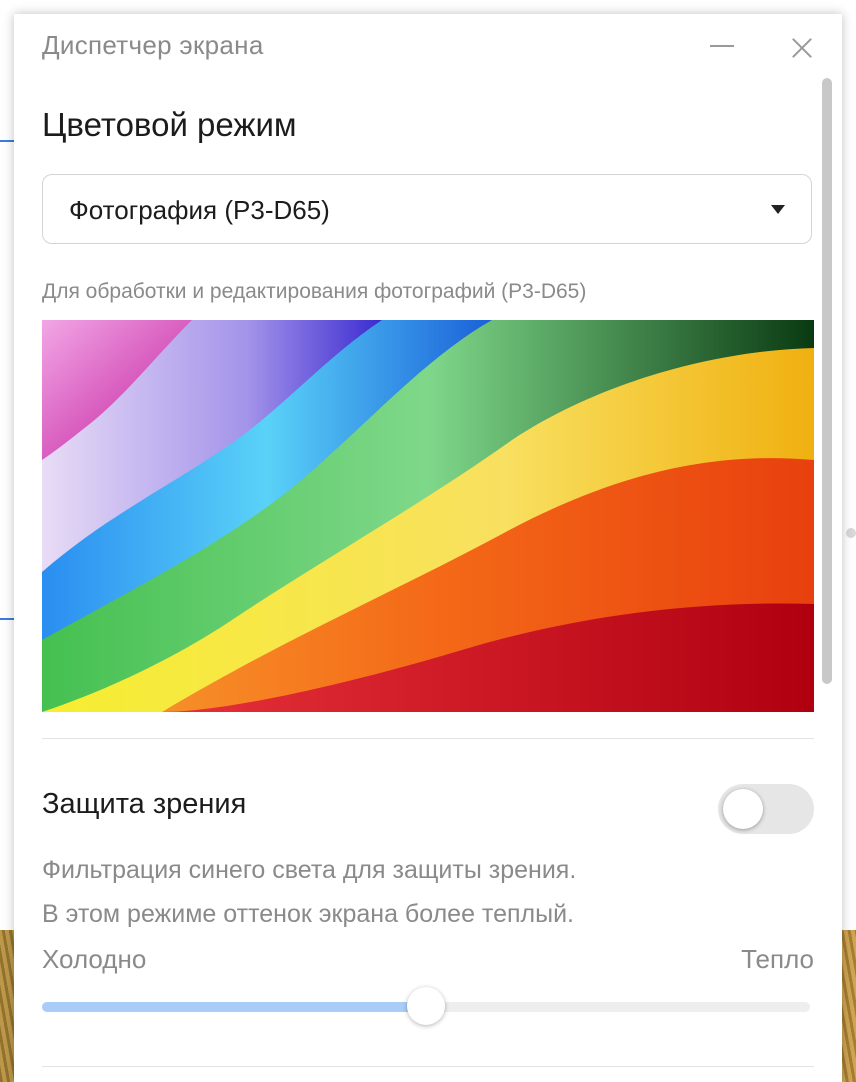 The height and width of the screenshot is (1082, 856). I want to click on background-scroll-indicator, so click(851, 533).